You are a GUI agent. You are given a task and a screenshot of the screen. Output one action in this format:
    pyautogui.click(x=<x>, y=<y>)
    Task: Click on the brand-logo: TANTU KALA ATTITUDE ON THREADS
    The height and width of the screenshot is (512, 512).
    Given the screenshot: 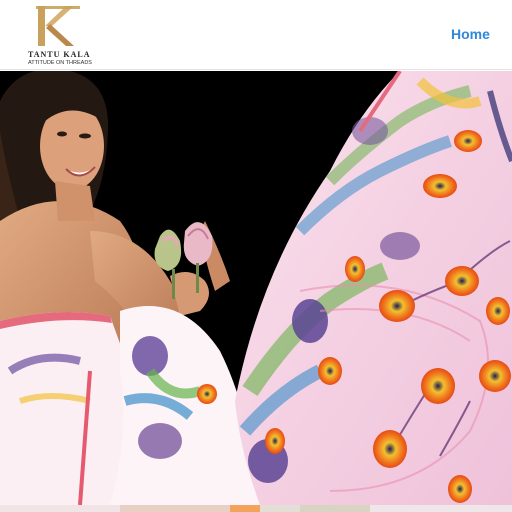 What is the action you would take?
    pyautogui.click(x=64, y=36)
    